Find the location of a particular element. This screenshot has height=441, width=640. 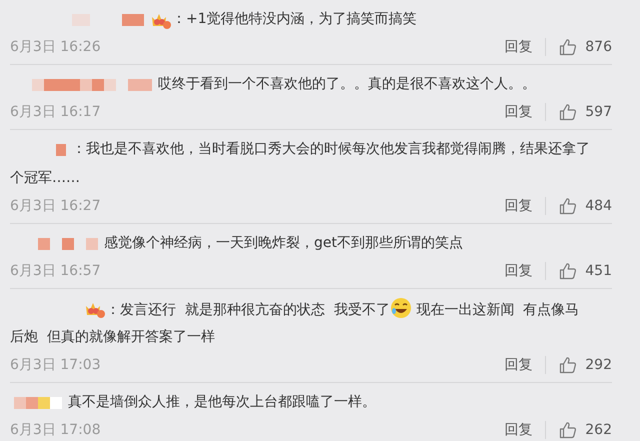

like-count: 597 is located at coordinates (598, 112).